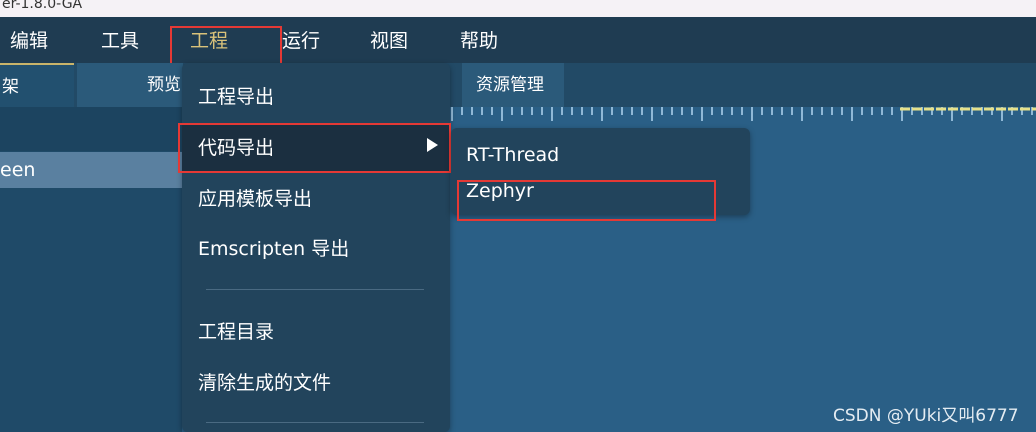 The width and height of the screenshot is (1036, 432). I want to click on ruler-ticks, so click(743, 114).